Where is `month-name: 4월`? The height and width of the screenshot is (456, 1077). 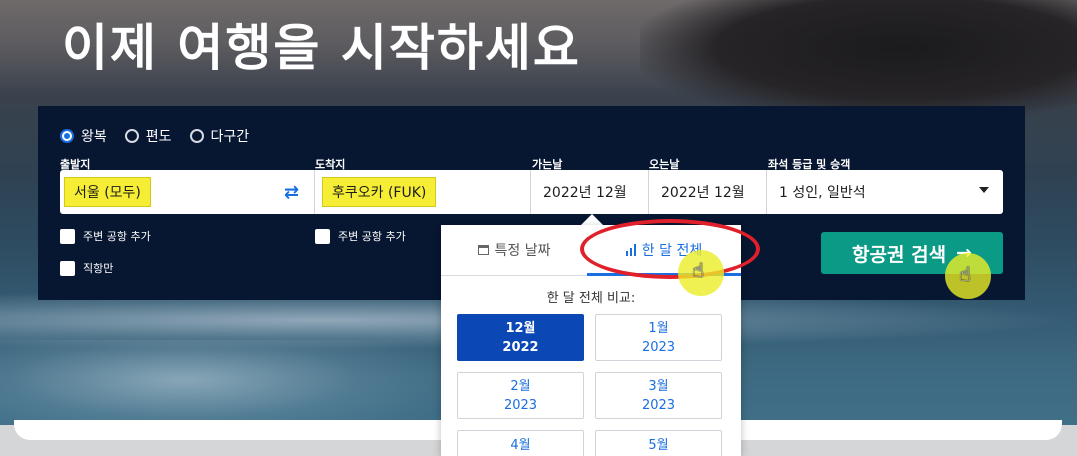 month-name: 4월 is located at coordinates (520, 445).